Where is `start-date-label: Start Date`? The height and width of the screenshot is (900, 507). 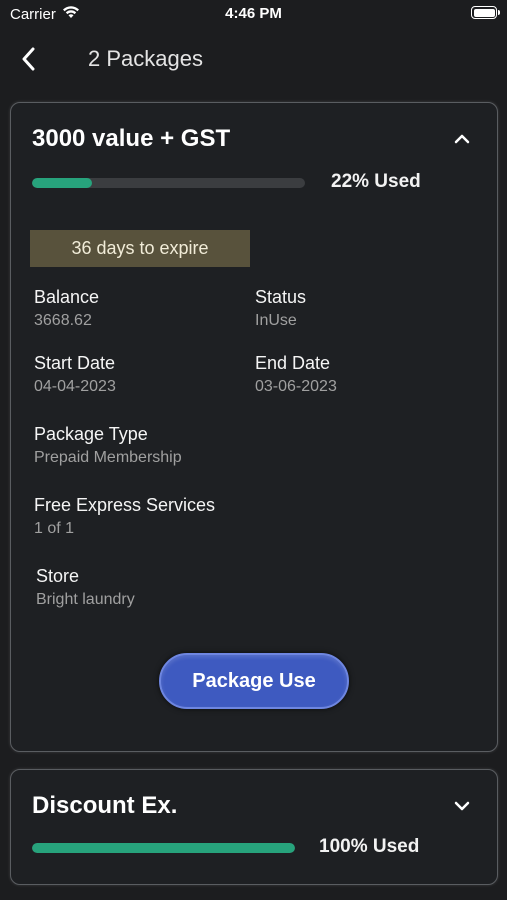 start-date-label: Start Date is located at coordinates (75, 363).